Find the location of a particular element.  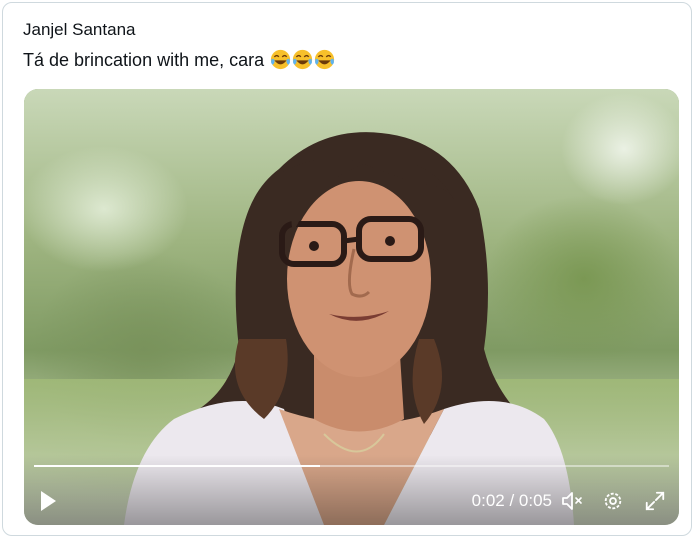

tweet-text-body: Tá de brincation with me, cara is located at coordinates (144, 60).